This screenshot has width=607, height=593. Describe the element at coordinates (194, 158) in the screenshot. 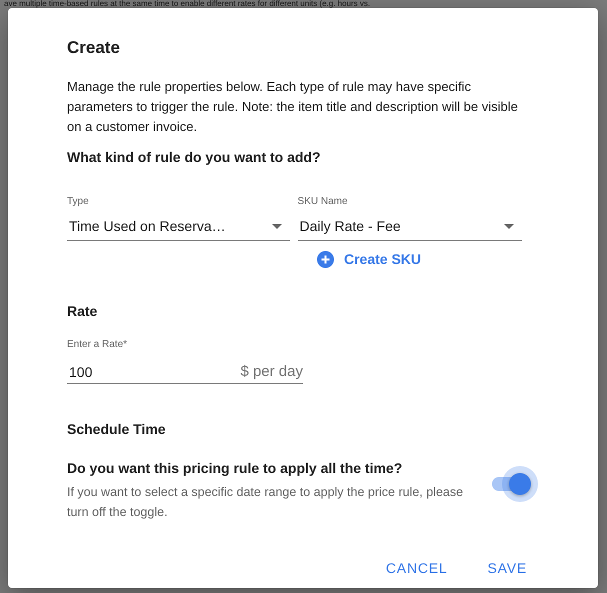

I see `section-heading: What kind of rule do you want to add?` at that location.